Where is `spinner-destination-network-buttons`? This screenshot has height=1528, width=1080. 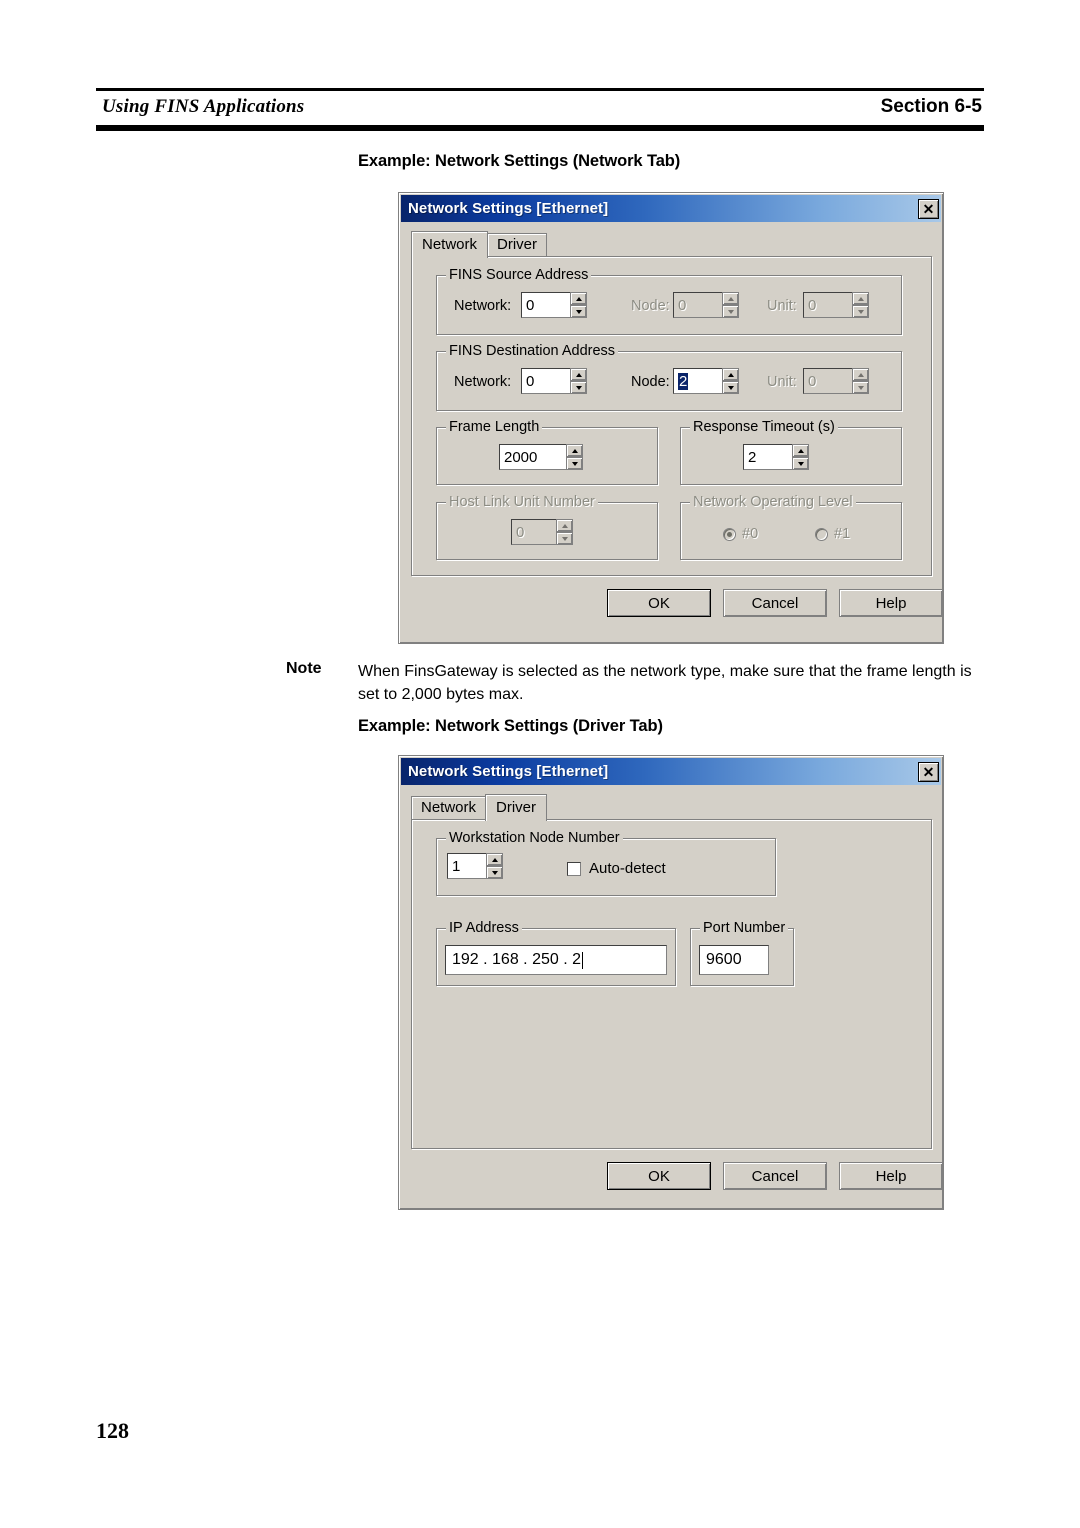 spinner-destination-network-buttons is located at coordinates (578, 381).